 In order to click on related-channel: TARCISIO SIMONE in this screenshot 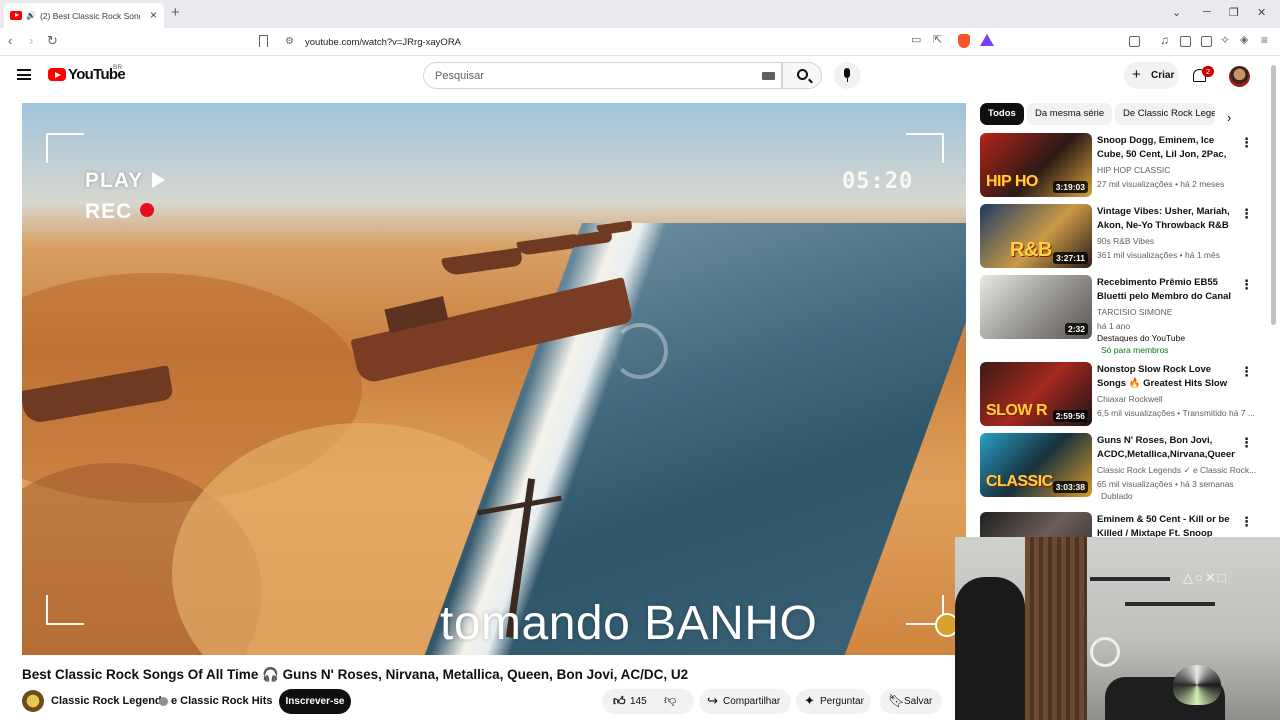, I will do `click(1134, 312)`.